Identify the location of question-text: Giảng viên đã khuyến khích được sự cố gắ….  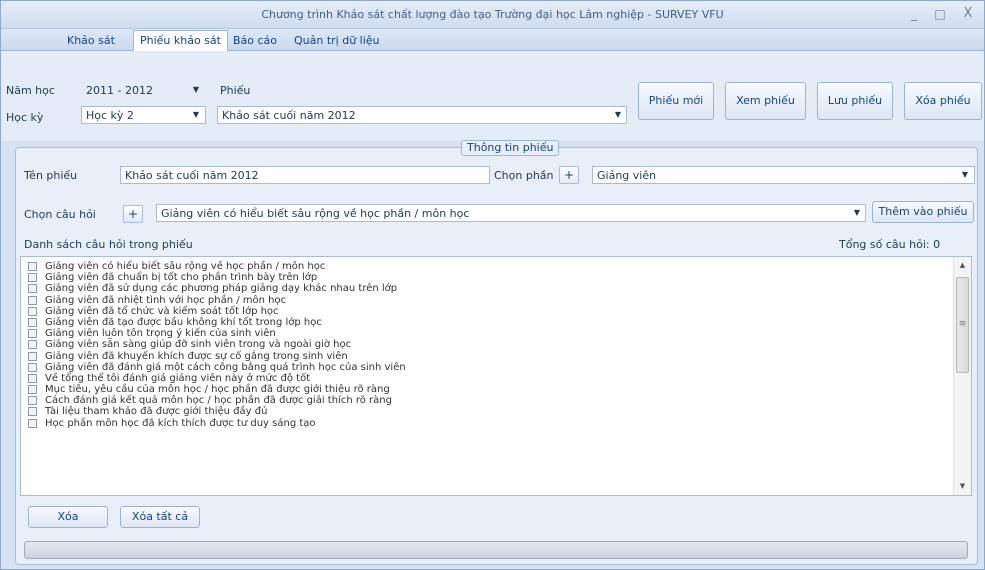
(196, 356).